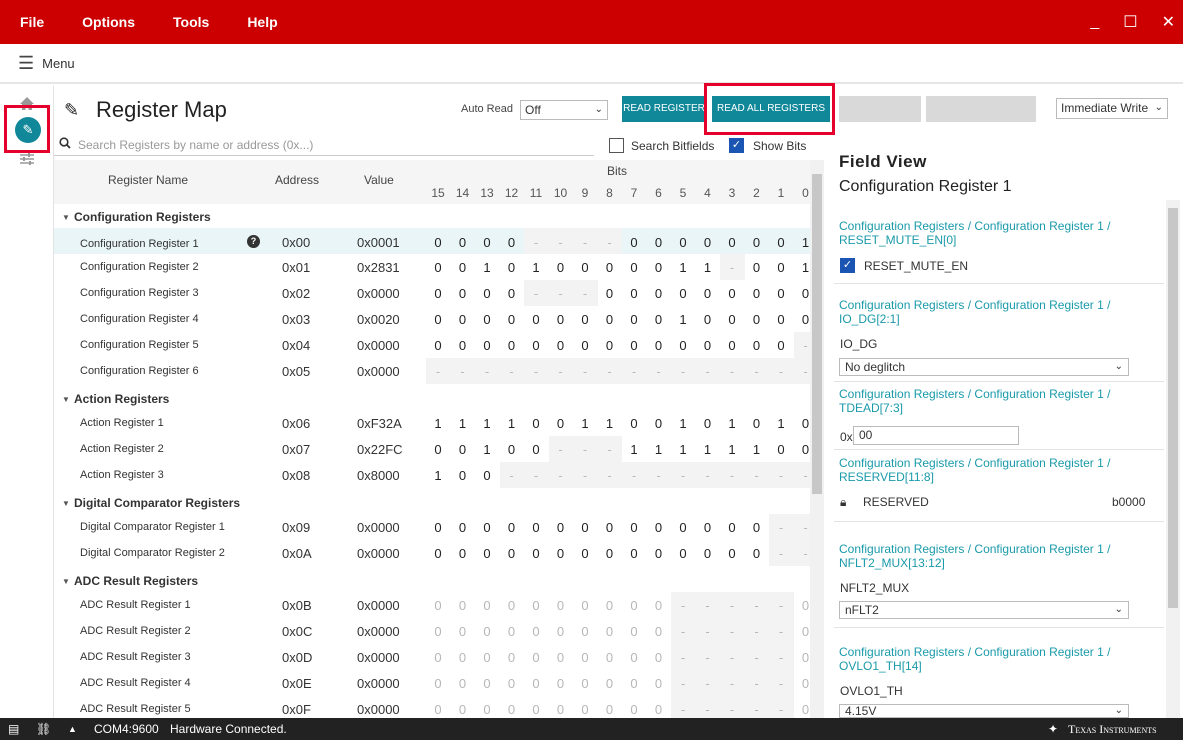 Image resolution: width=1183 pixels, height=740 pixels. Describe the element at coordinates (984, 711) in the screenshot. I see `ovlo1-th-select: 4.15V ⌄` at that location.